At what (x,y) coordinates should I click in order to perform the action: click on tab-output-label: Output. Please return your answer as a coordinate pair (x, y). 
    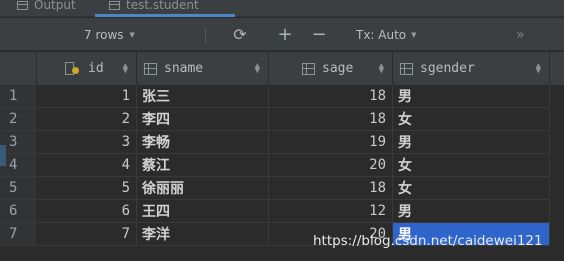
    Looking at the image, I should click on (55, 6).